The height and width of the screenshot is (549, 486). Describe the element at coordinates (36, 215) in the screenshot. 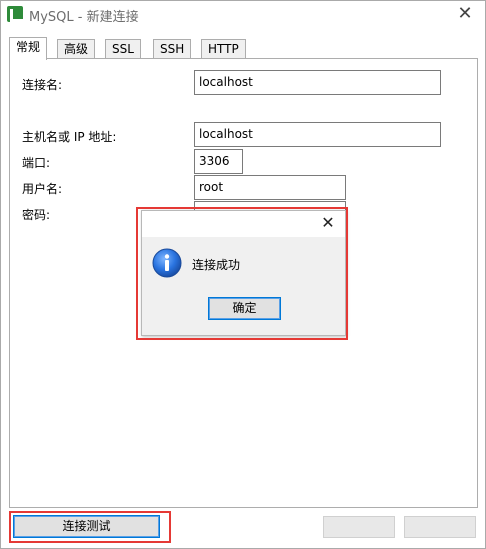

I see `password-label: 密码:` at that location.